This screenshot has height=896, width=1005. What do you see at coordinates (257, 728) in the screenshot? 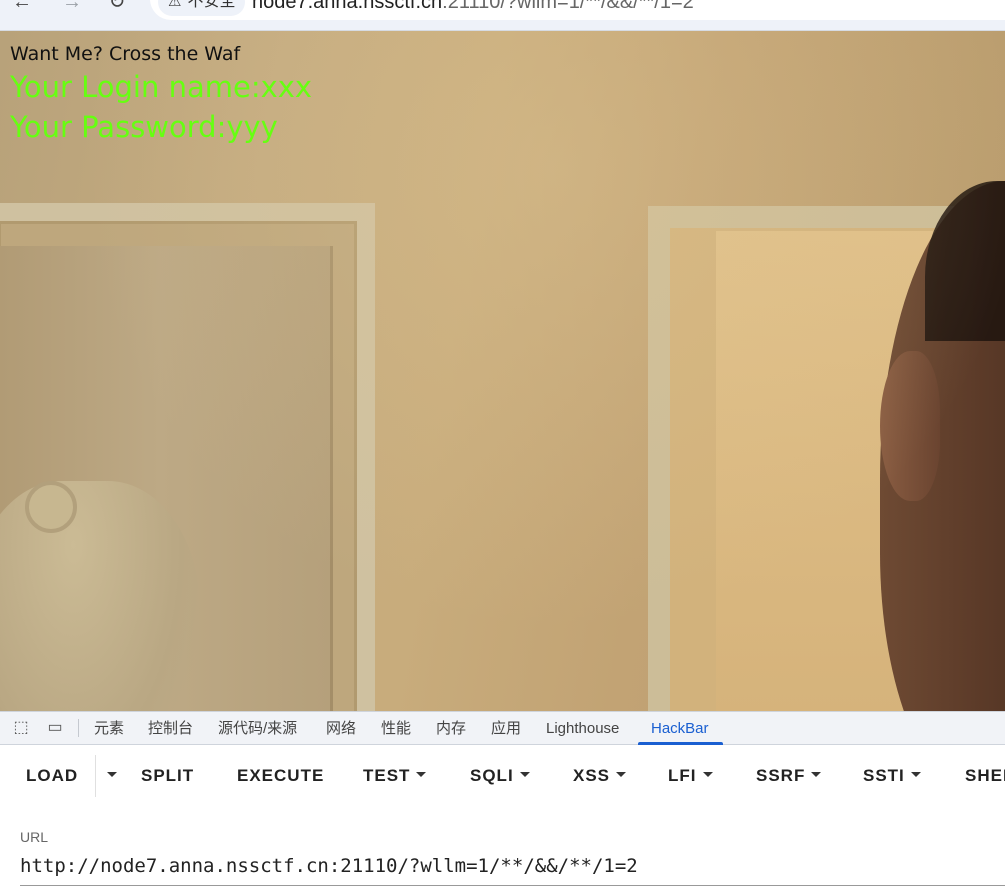
I see `tab-sources: 源代码/来源` at bounding box center [257, 728].